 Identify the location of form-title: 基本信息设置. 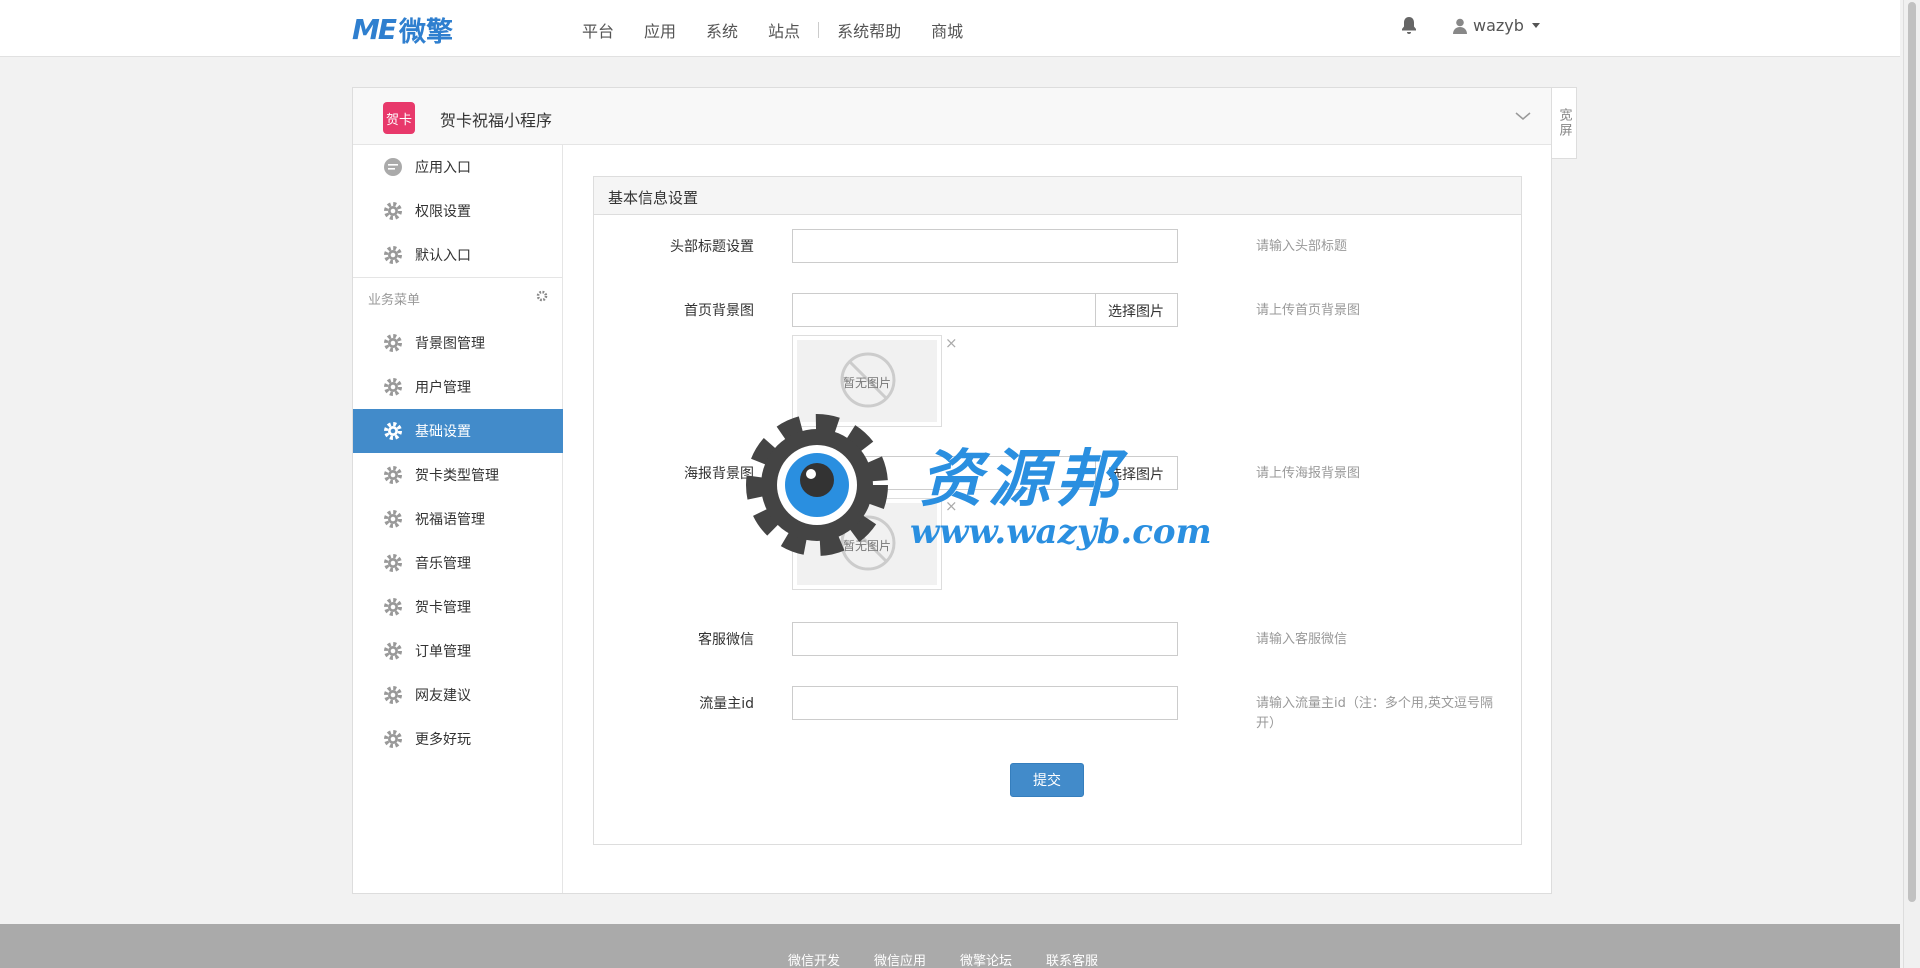
(1057, 196).